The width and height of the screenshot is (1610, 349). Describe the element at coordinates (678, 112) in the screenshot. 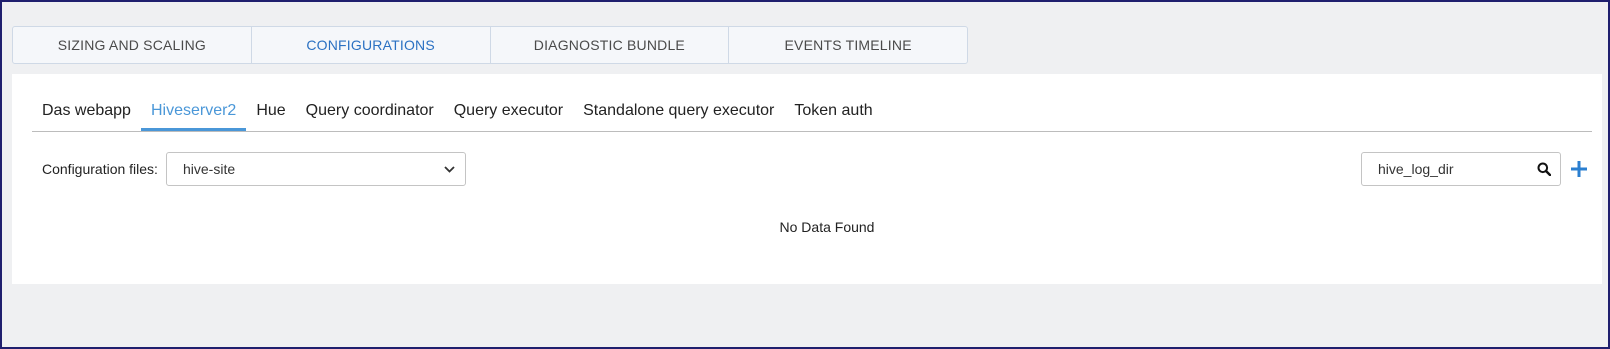

I see `sub-tab-standalone-query-executor: Standalone query executor` at that location.